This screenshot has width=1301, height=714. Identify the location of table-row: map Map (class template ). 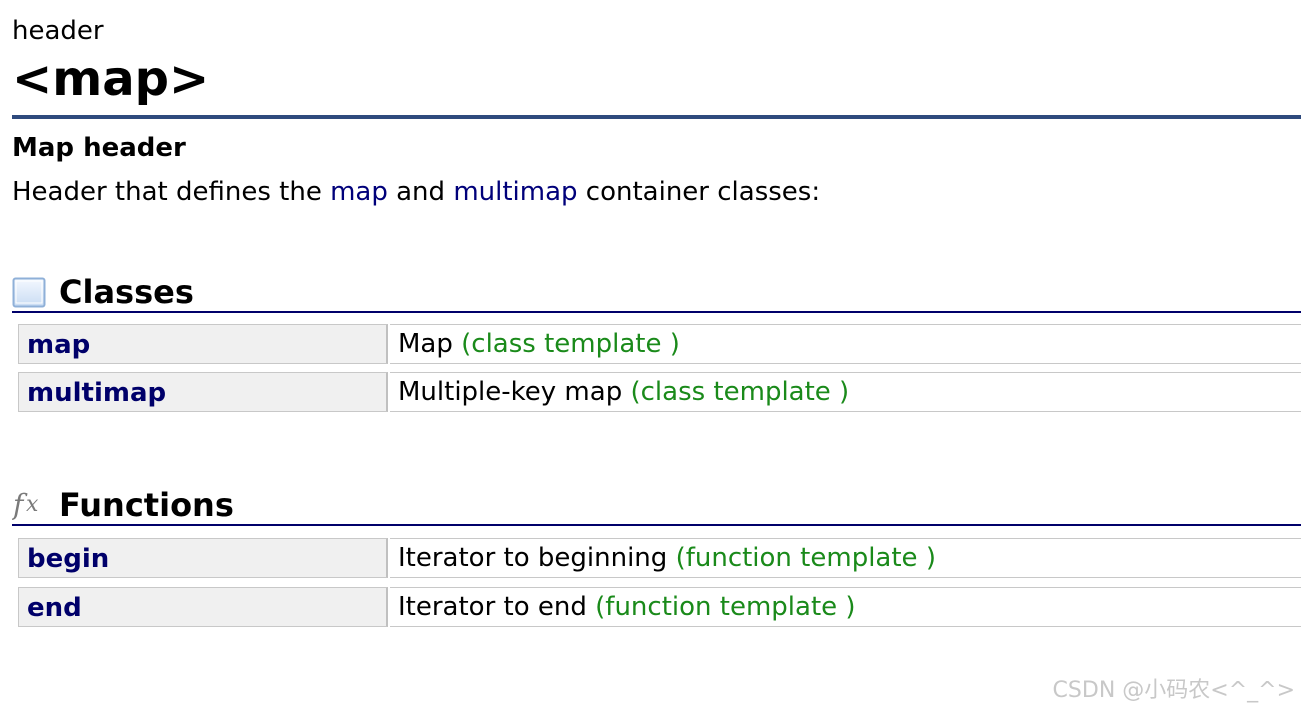
(659, 344).